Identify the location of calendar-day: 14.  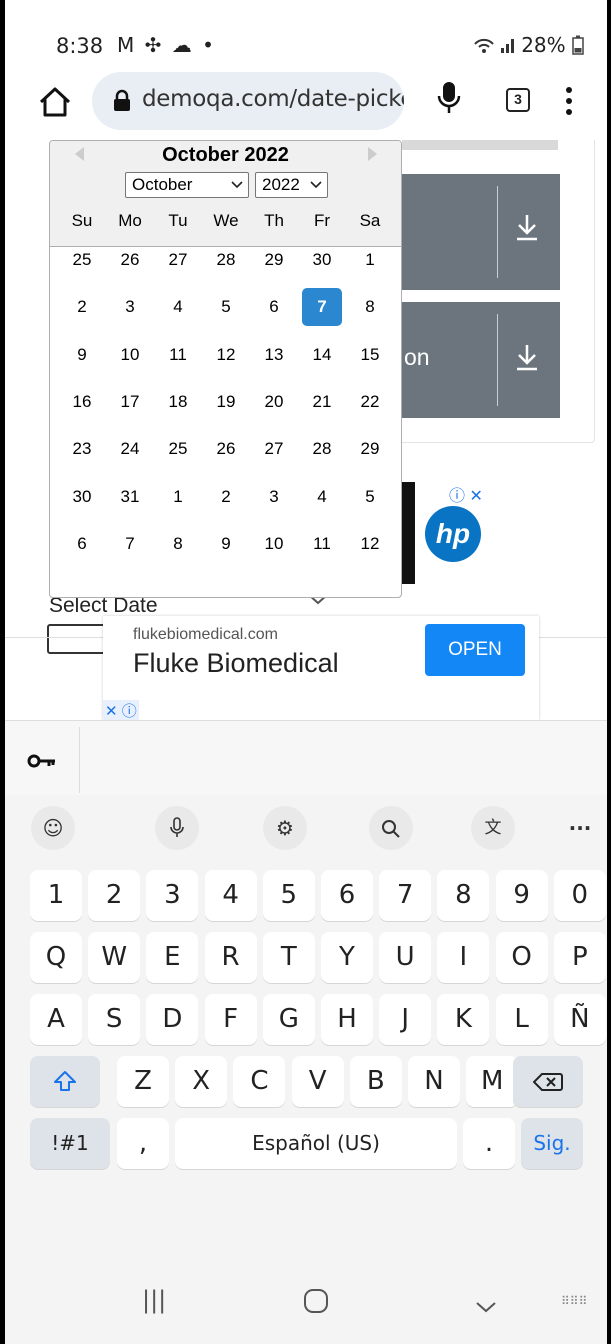
(322, 355).